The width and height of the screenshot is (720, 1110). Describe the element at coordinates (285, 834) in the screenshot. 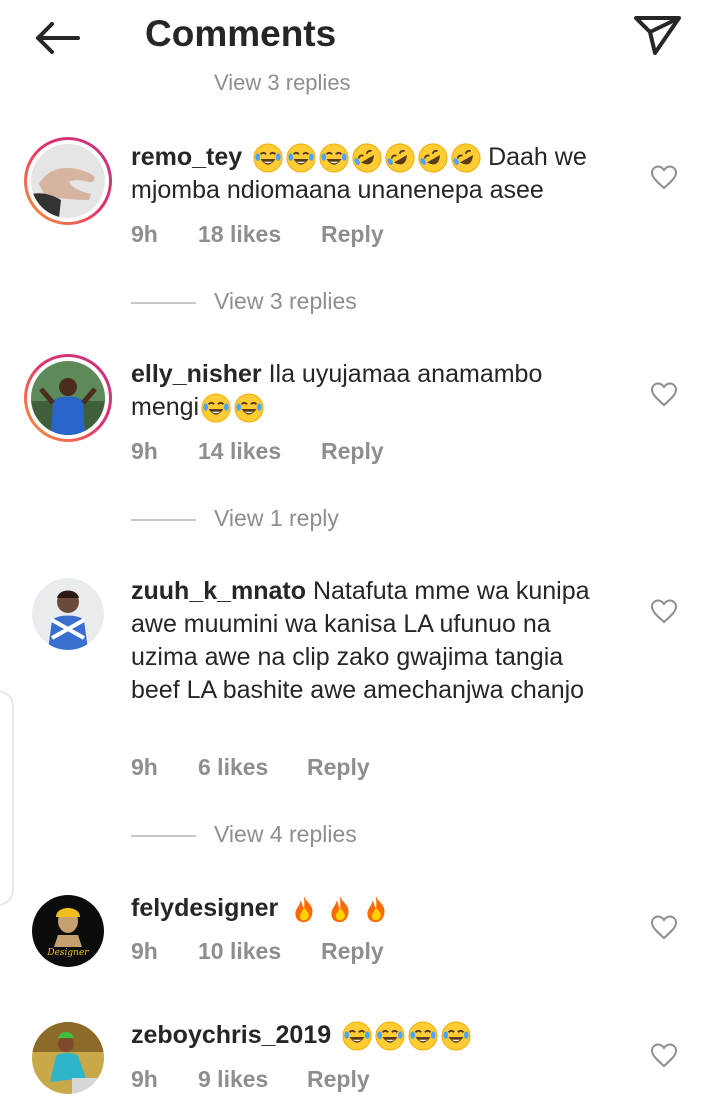

I see `view-replies-label: View 4 replies` at that location.